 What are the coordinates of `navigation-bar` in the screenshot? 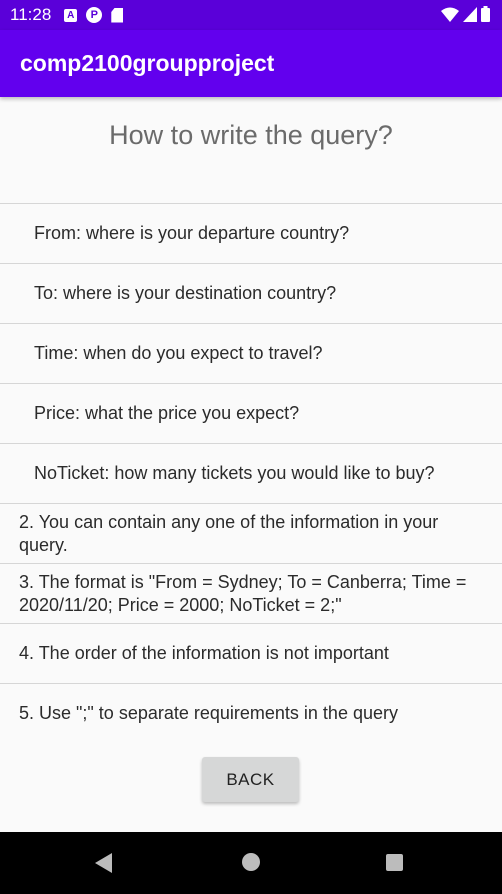 It's located at (251, 863).